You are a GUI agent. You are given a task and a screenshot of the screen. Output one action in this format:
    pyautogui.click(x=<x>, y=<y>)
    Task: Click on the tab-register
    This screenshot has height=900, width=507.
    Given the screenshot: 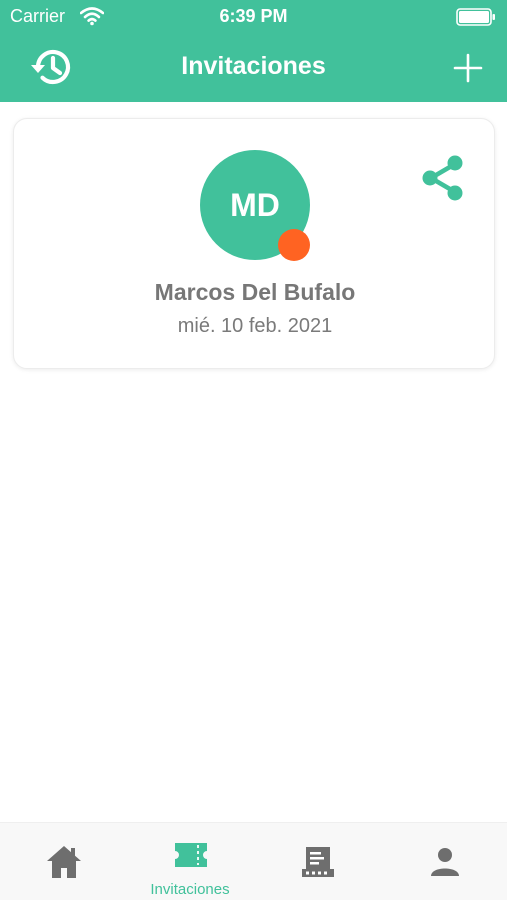 What is the action you would take?
    pyautogui.click(x=317, y=861)
    